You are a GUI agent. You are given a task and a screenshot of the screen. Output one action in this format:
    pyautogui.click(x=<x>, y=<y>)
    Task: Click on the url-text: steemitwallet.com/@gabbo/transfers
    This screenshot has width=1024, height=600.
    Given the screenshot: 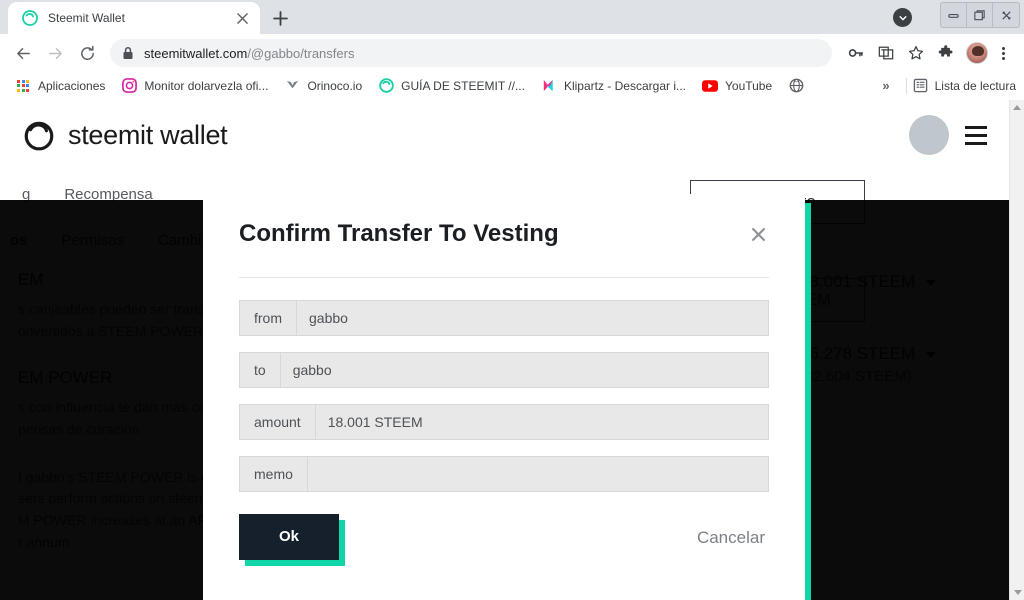 What is the action you would take?
    pyautogui.click(x=249, y=53)
    